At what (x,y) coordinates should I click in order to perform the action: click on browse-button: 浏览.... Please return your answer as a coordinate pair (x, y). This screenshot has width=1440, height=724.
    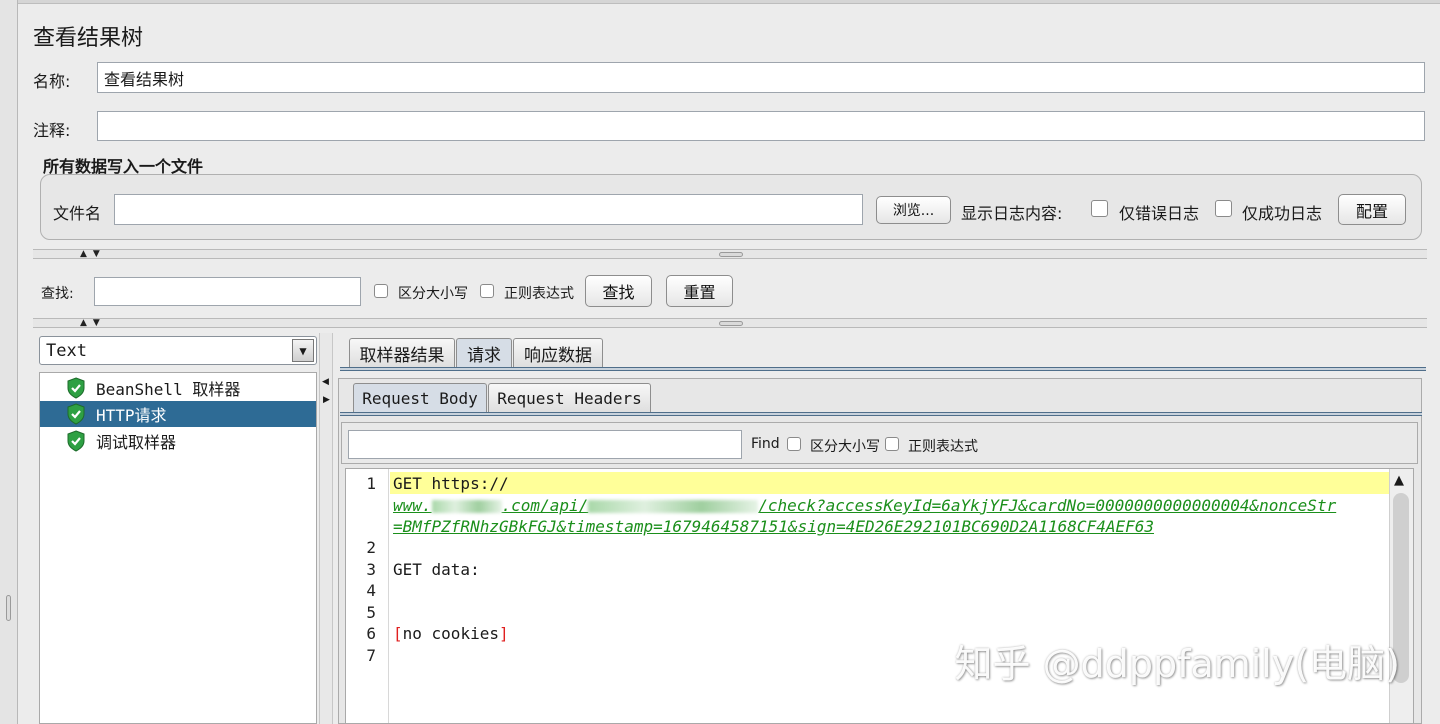
    Looking at the image, I should click on (913, 210).